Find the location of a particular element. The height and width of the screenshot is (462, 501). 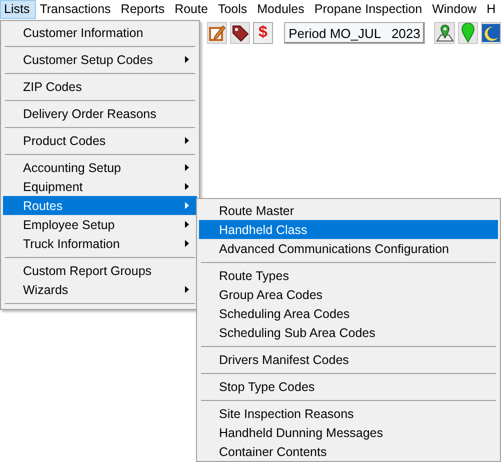

menu-item: Equipment is located at coordinates (100, 186).